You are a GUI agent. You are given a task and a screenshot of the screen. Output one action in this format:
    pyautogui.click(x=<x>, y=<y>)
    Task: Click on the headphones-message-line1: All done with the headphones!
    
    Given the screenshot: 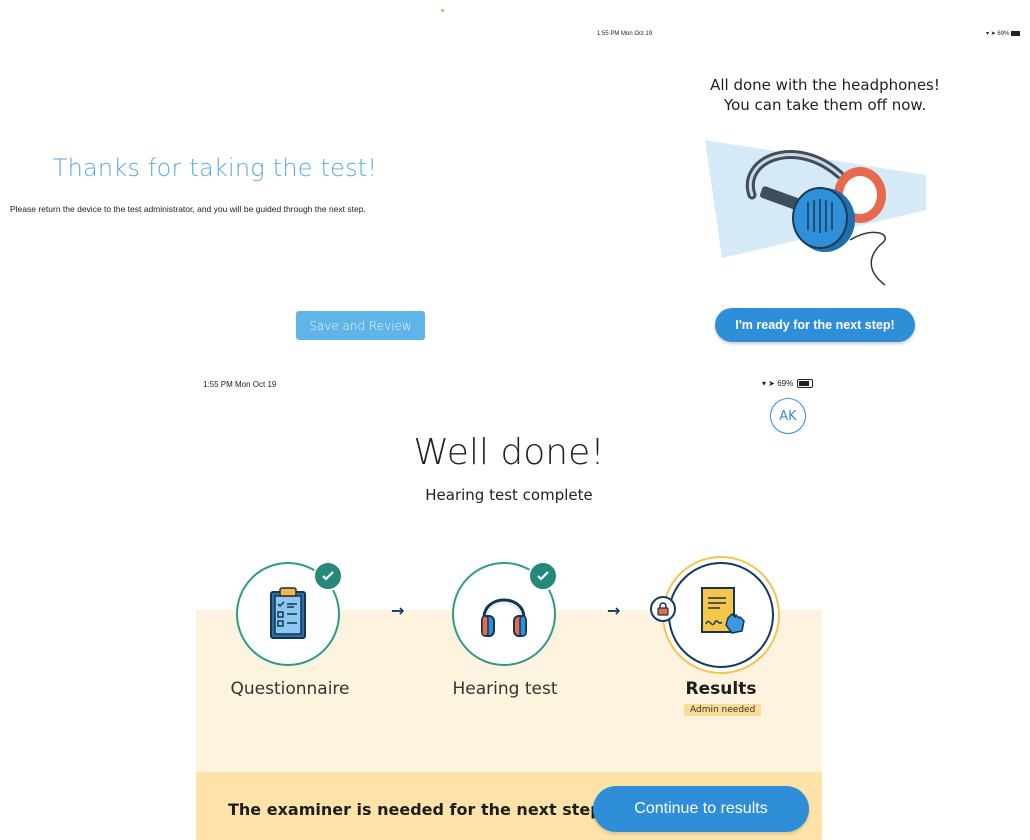 What is the action you would take?
    pyautogui.click(x=825, y=85)
    